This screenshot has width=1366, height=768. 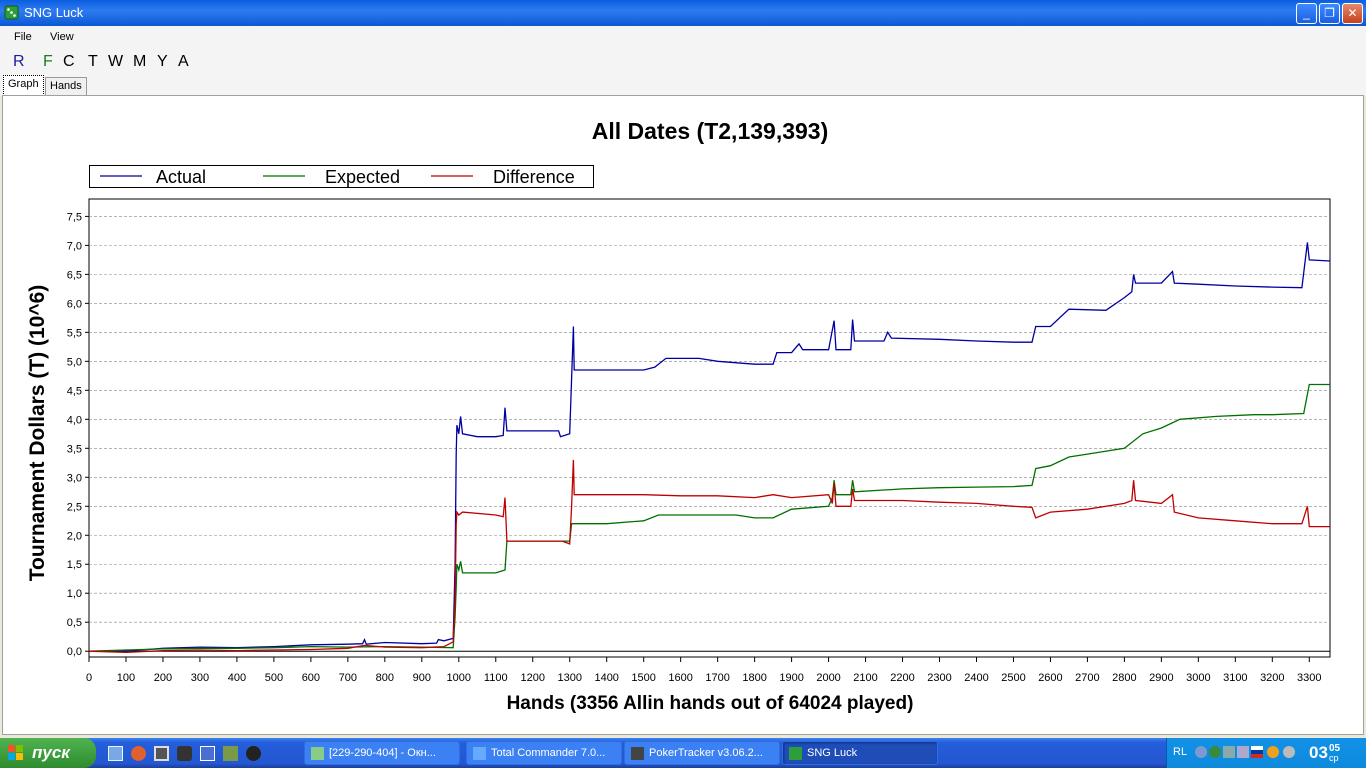 I want to click on back-icon, so click(x=1201, y=752).